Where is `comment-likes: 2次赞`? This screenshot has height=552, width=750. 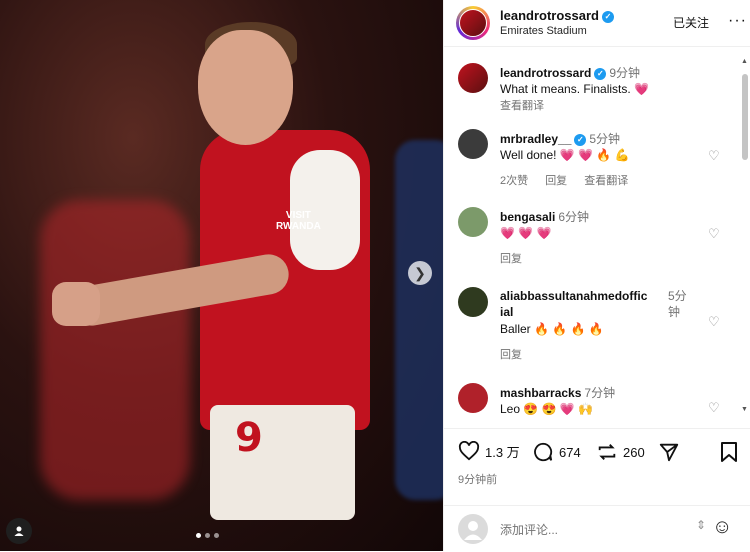
comment-likes: 2次赞 is located at coordinates (514, 181).